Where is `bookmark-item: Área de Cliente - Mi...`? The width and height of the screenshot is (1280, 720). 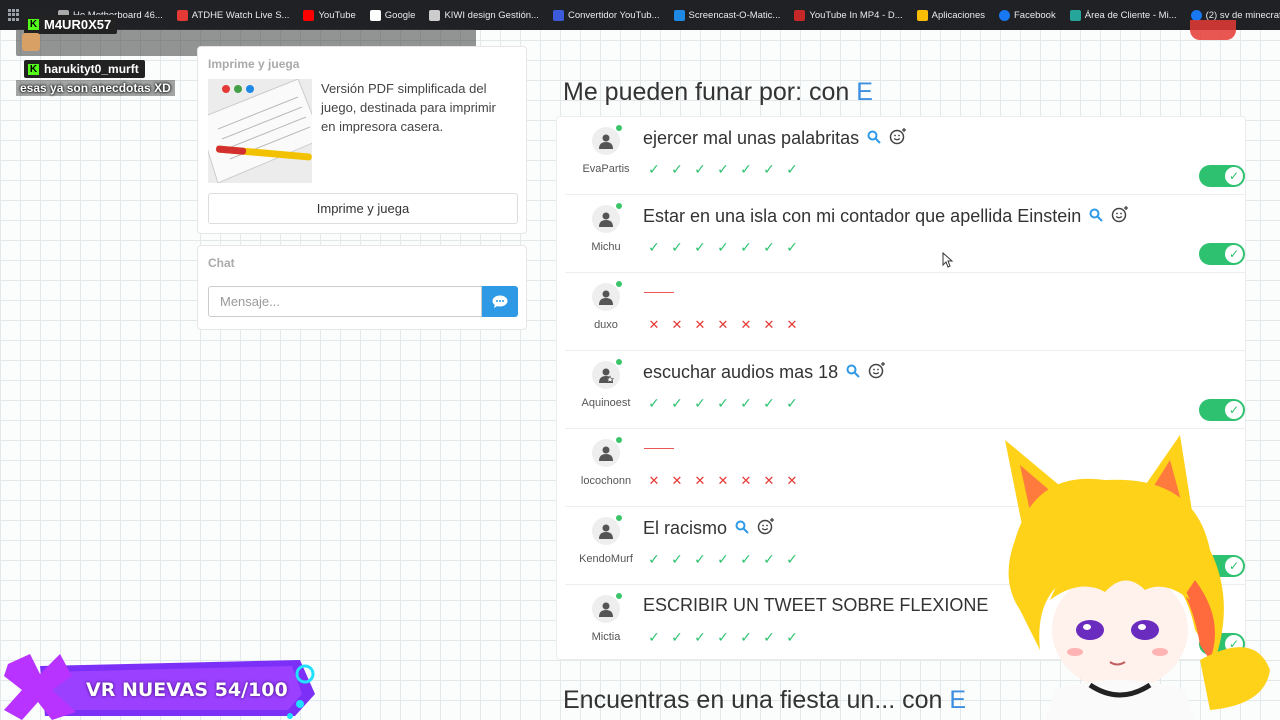
bookmark-item: Área de Cliente - Mi... is located at coordinates (1123, 15).